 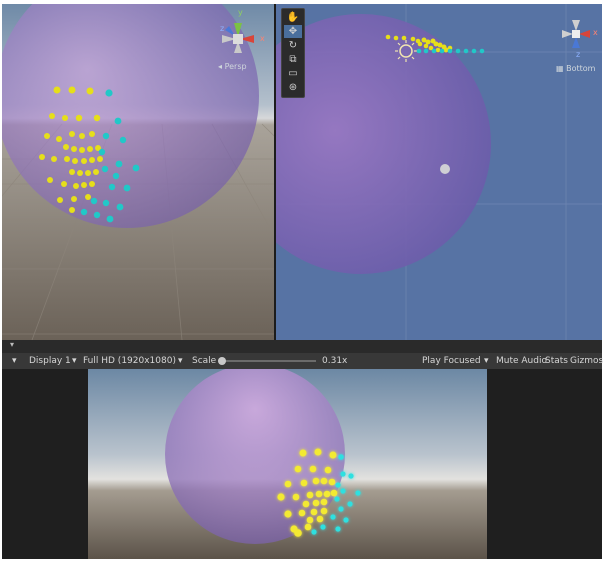 What do you see at coordinates (521, 361) in the screenshot?
I see `mute-audio-button: Mute Audio` at bounding box center [521, 361].